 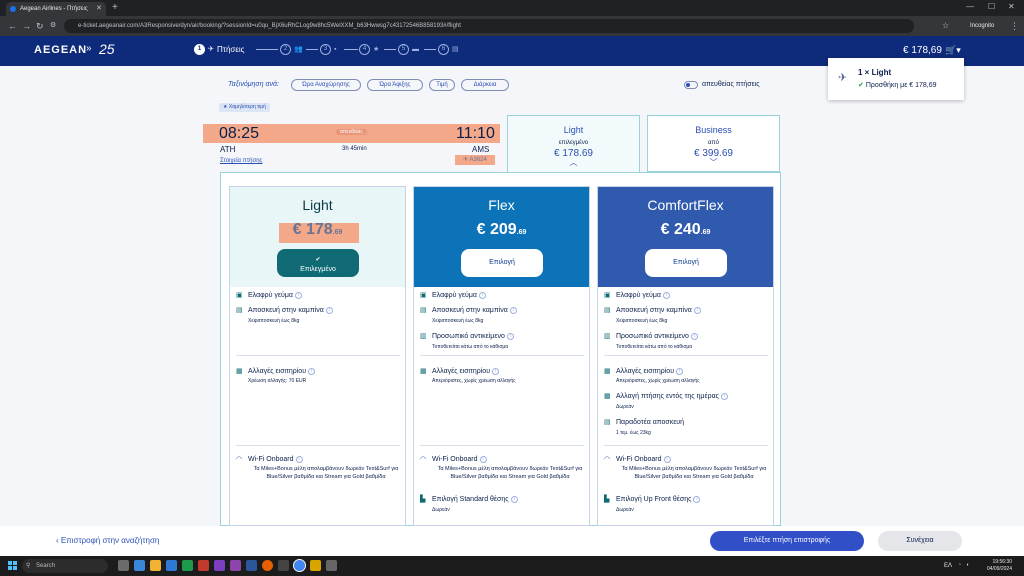 What do you see at coordinates (691, 85) in the screenshot?
I see `direct-flights-toggle` at bounding box center [691, 85].